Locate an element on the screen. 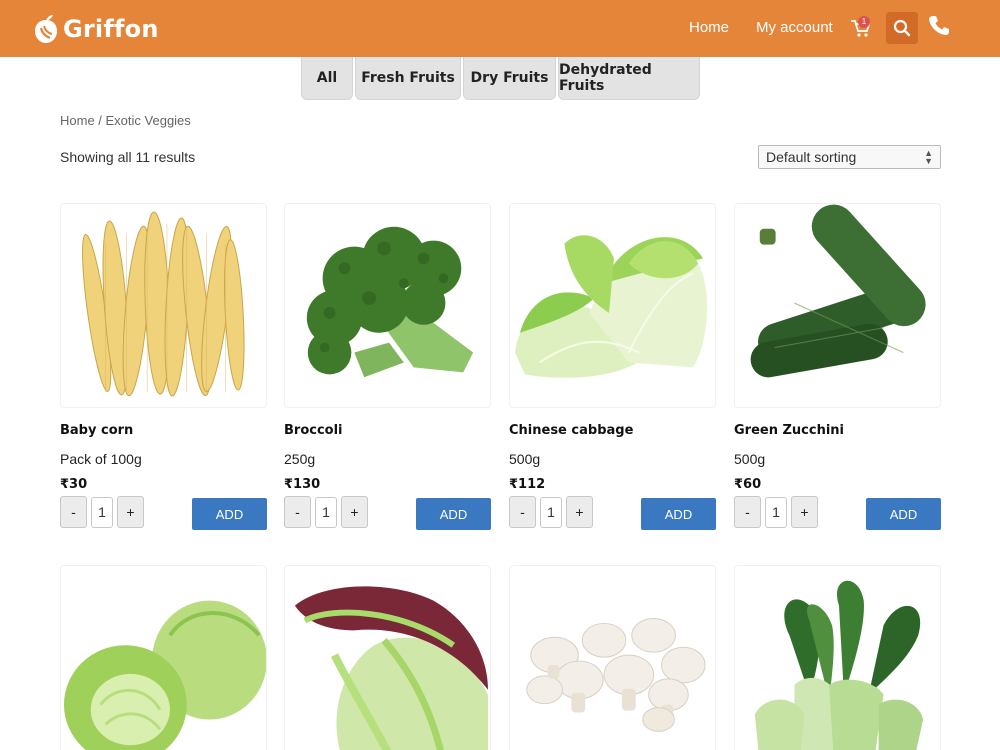  product-price: ₹60 is located at coordinates (748, 484).